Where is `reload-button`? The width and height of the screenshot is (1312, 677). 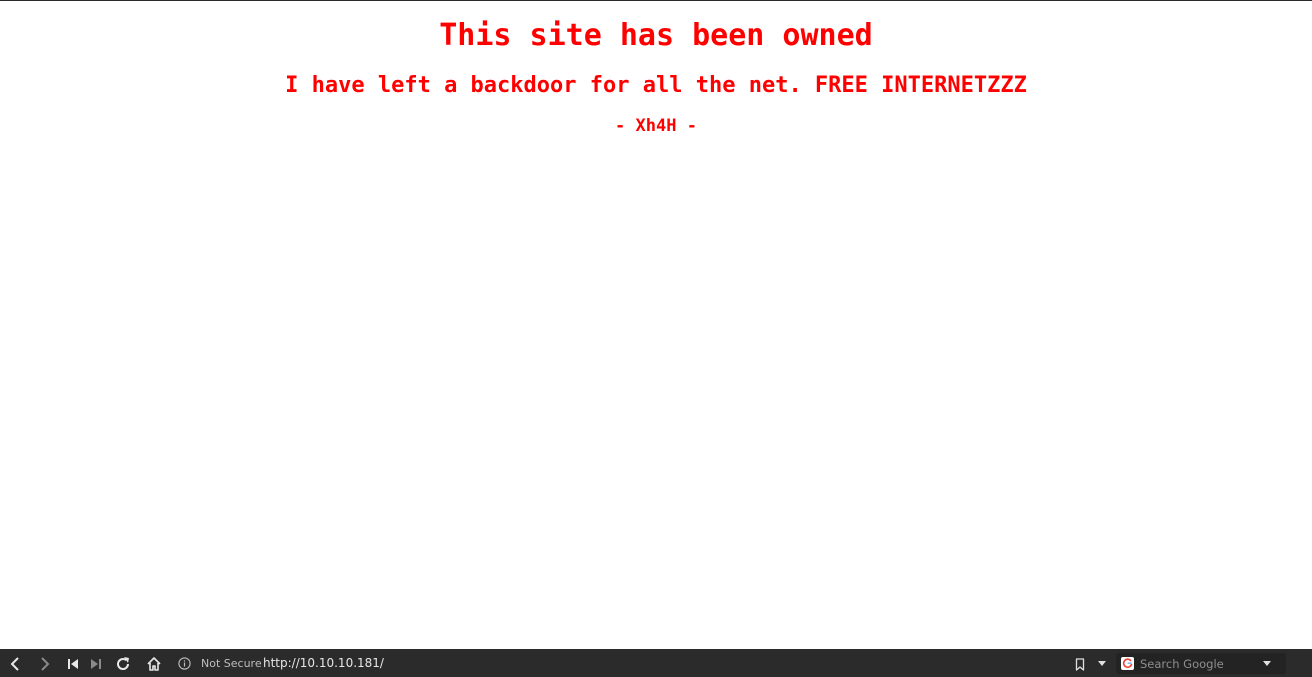 reload-button is located at coordinates (123, 664).